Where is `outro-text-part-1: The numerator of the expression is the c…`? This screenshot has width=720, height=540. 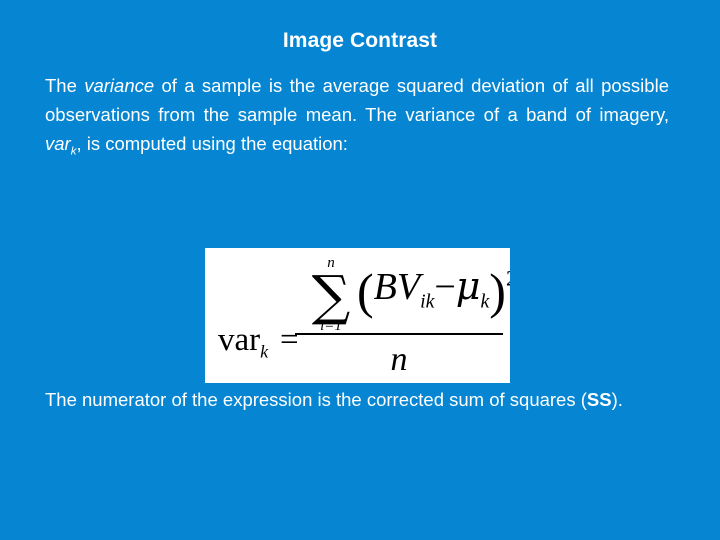
outro-text-part-1: The numerator of the expression is the c… is located at coordinates (316, 399).